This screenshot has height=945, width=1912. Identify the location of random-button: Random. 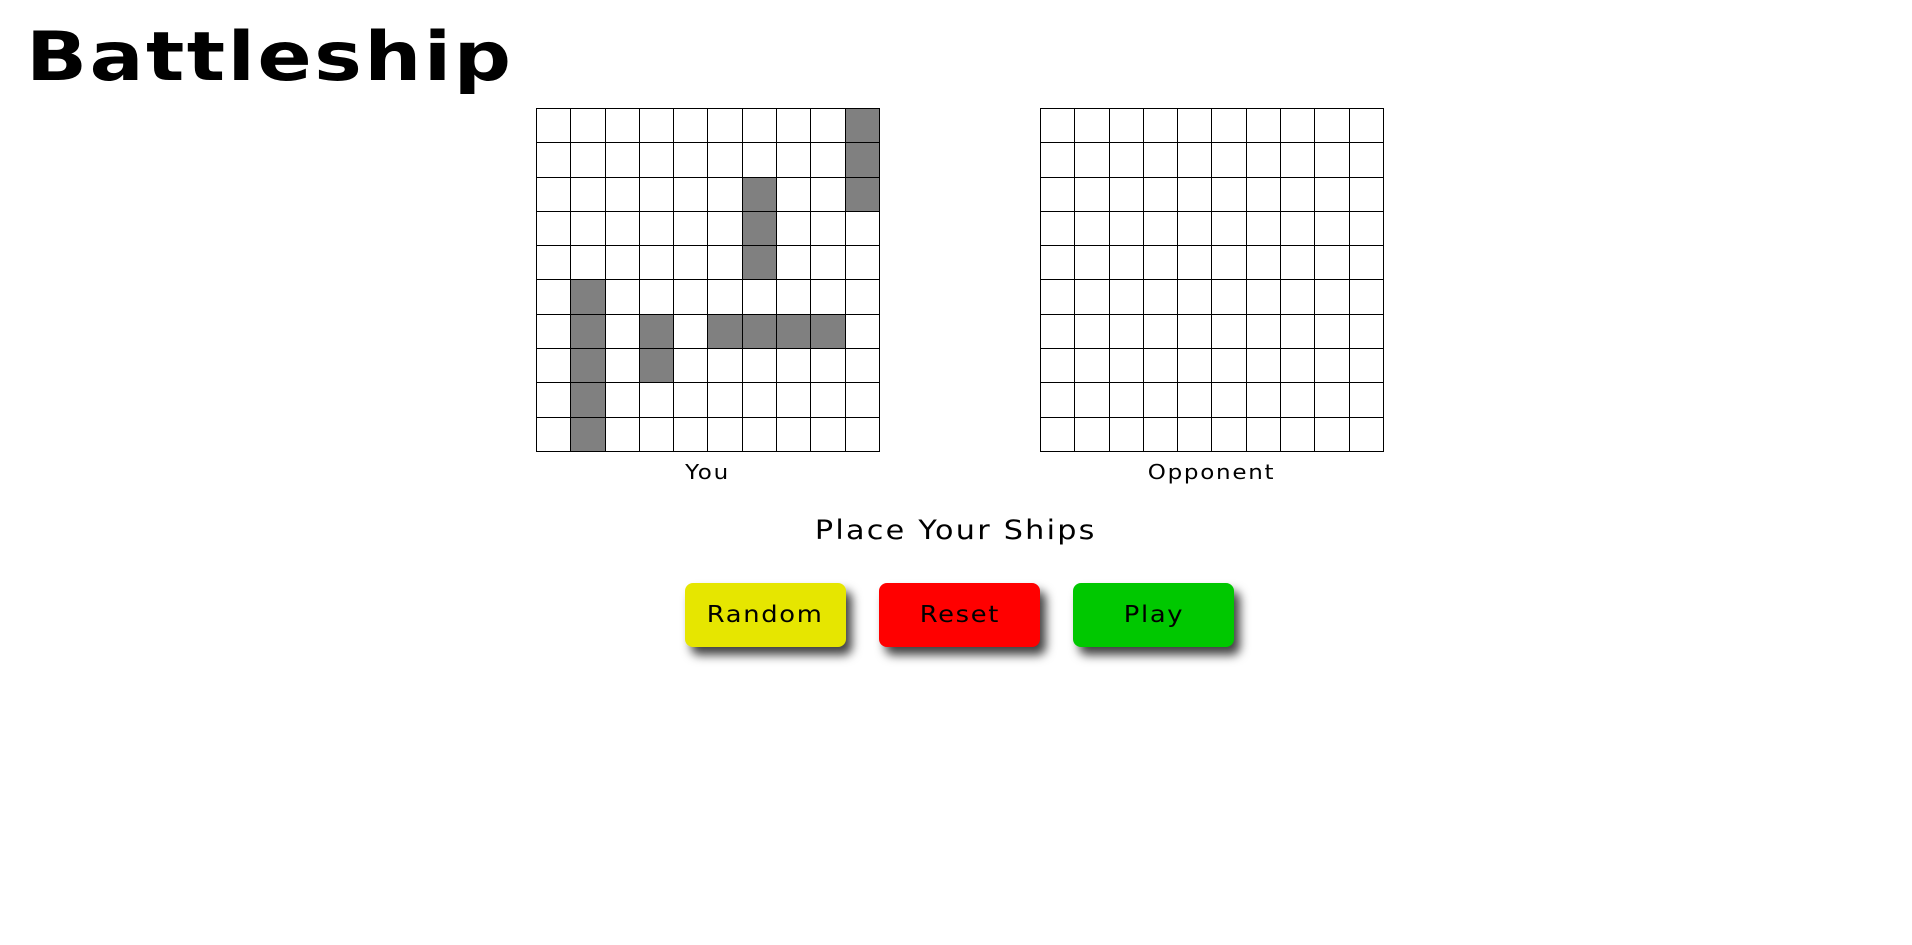
(765, 615).